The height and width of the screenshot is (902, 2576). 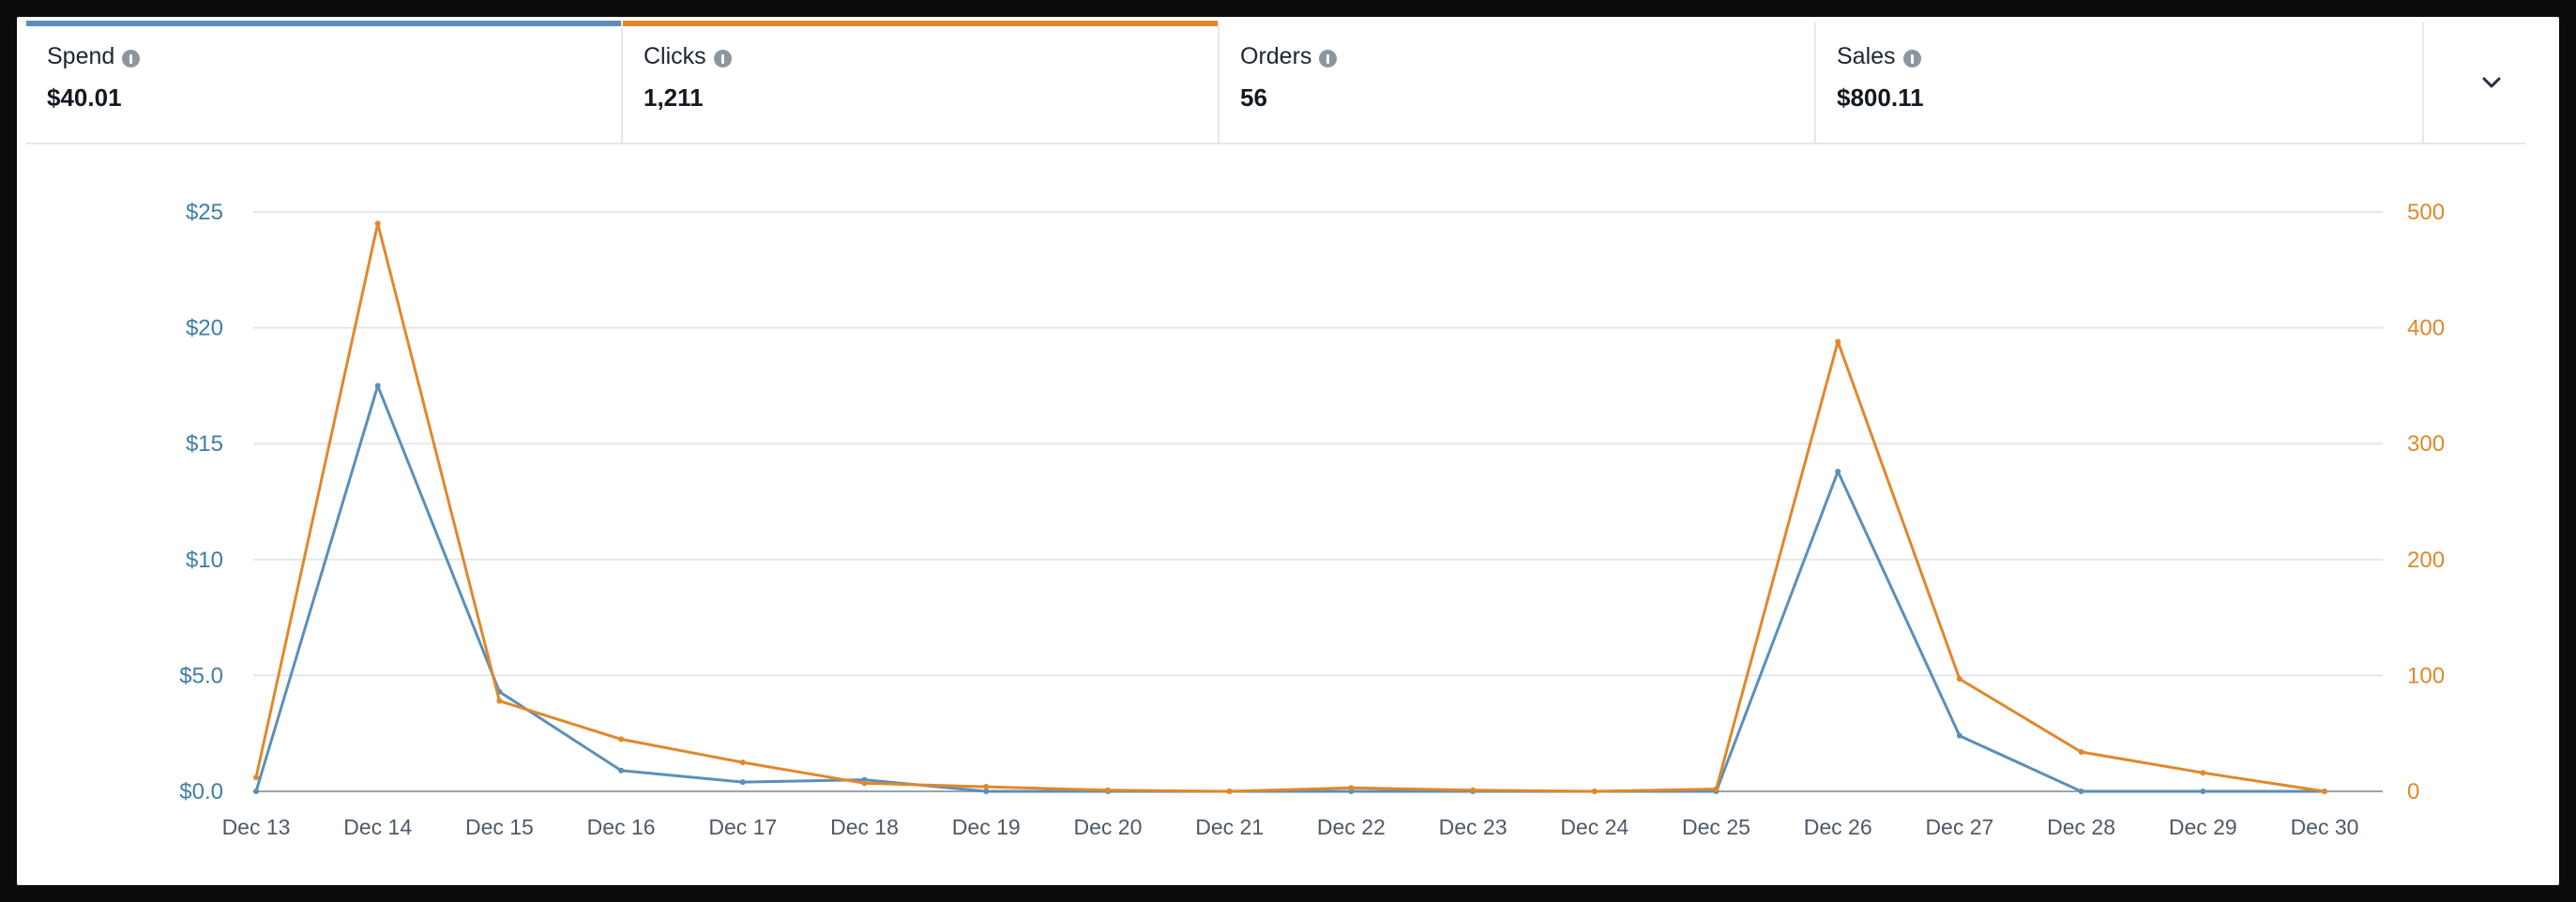 I want to click on y-left-tick-label: $0.0, so click(x=201, y=791).